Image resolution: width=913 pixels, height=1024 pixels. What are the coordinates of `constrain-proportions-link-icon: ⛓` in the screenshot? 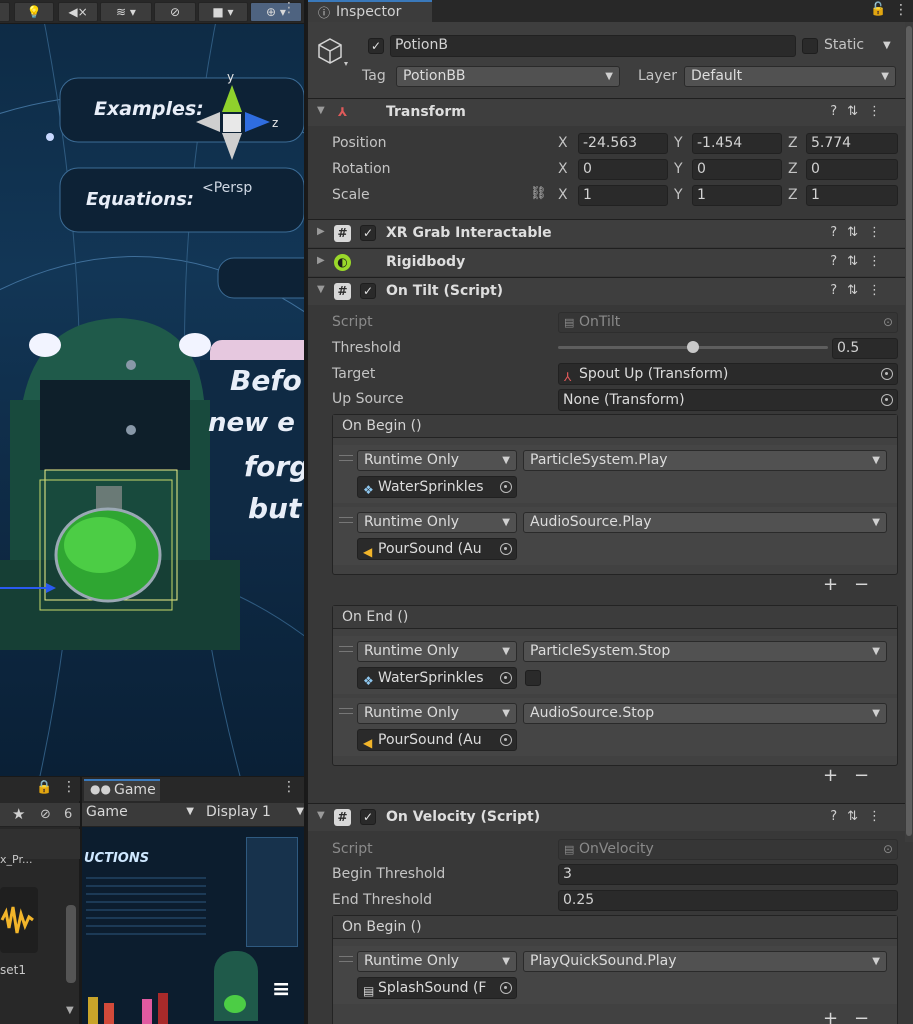 It's located at (538, 193).